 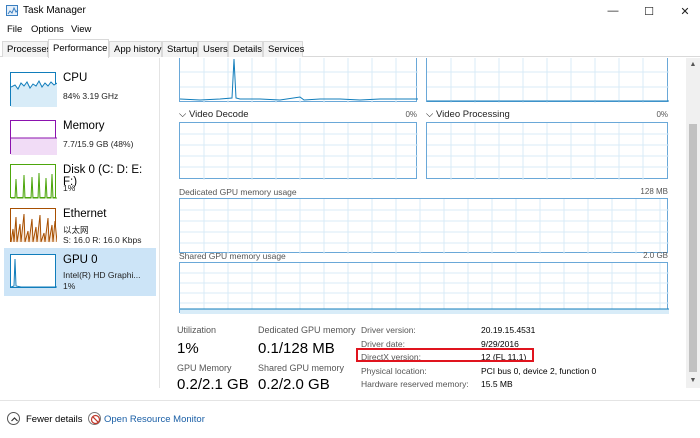 I want to click on minimize-button: —, so click(x=613, y=11).